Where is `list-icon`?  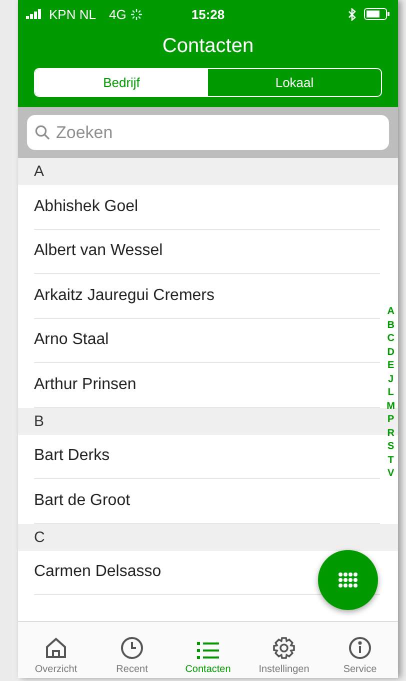
list-icon is located at coordinates (208, 650).